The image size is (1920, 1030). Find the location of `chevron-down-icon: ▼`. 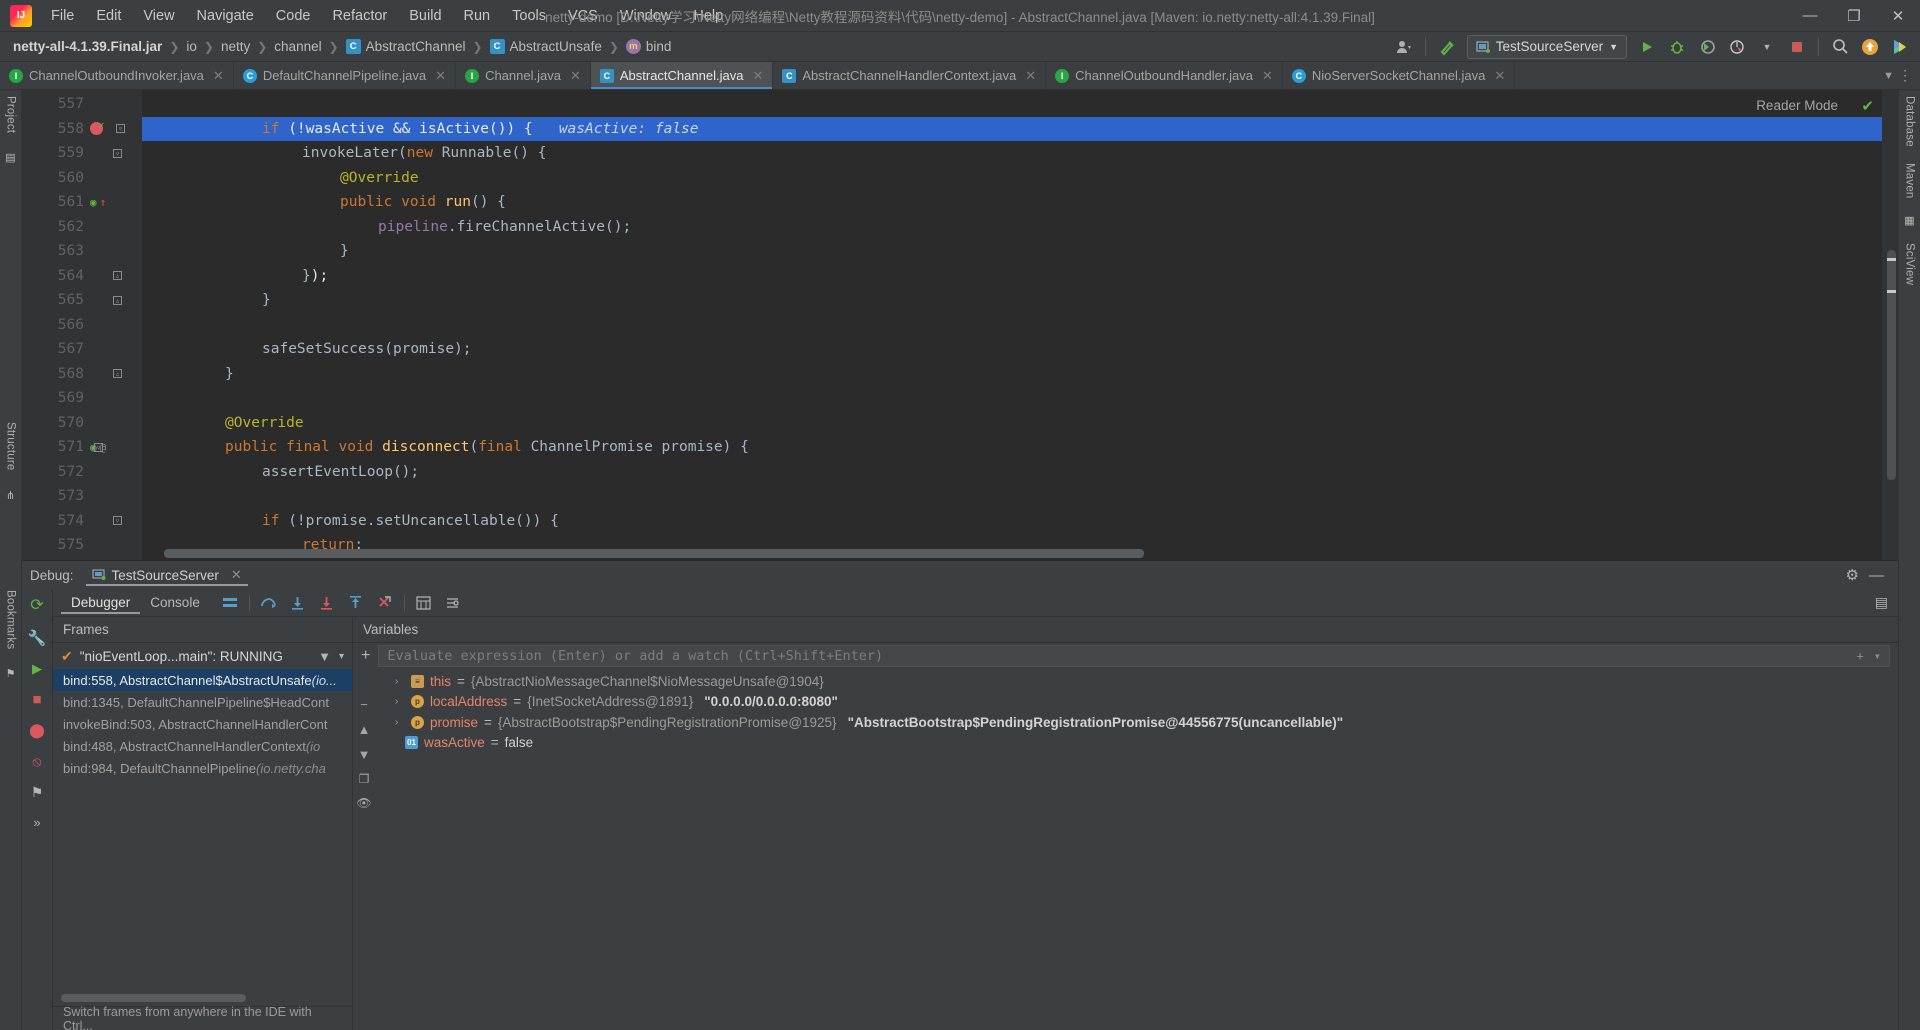

chevron-down-icon: ▼ is located at coordinates (1888, 76).